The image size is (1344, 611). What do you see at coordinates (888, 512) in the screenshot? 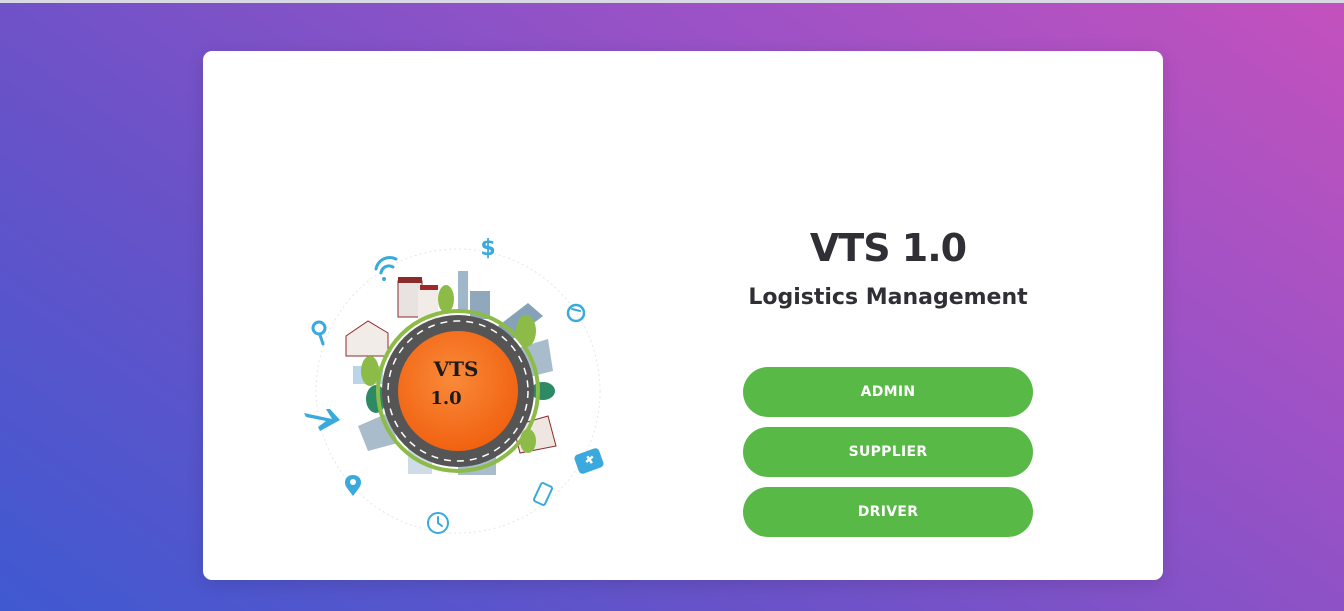
I see `driver-button: DRIVER` at bounding box center [888, 512].